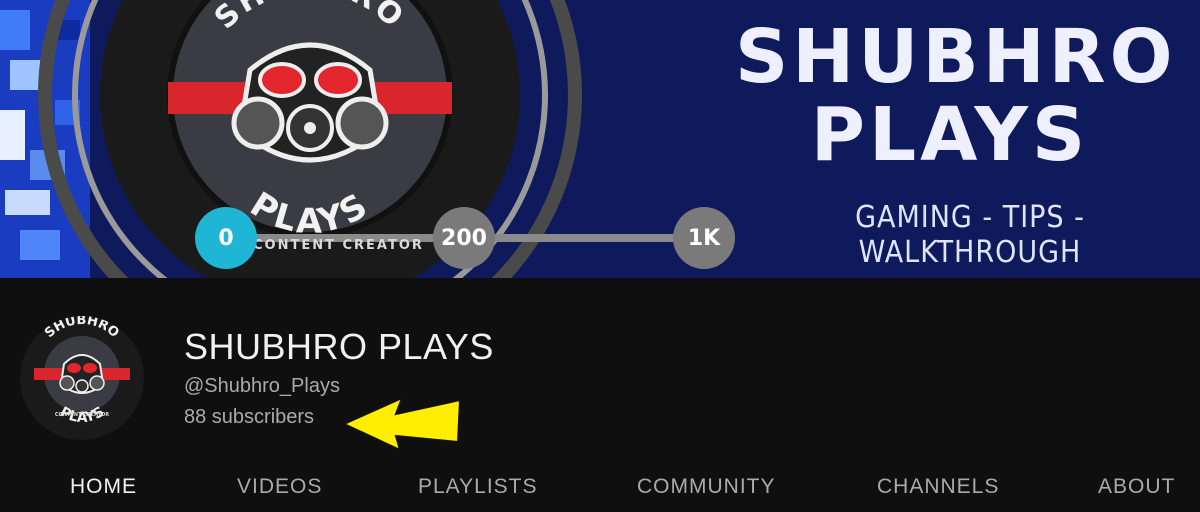 The width and height of the screenshot is (1200, 512). What do you see at coordinates (339, 346) in the screenshot?
I see `channel-name: SHUBHRO PLAYS` at bounding box center [339, 346].